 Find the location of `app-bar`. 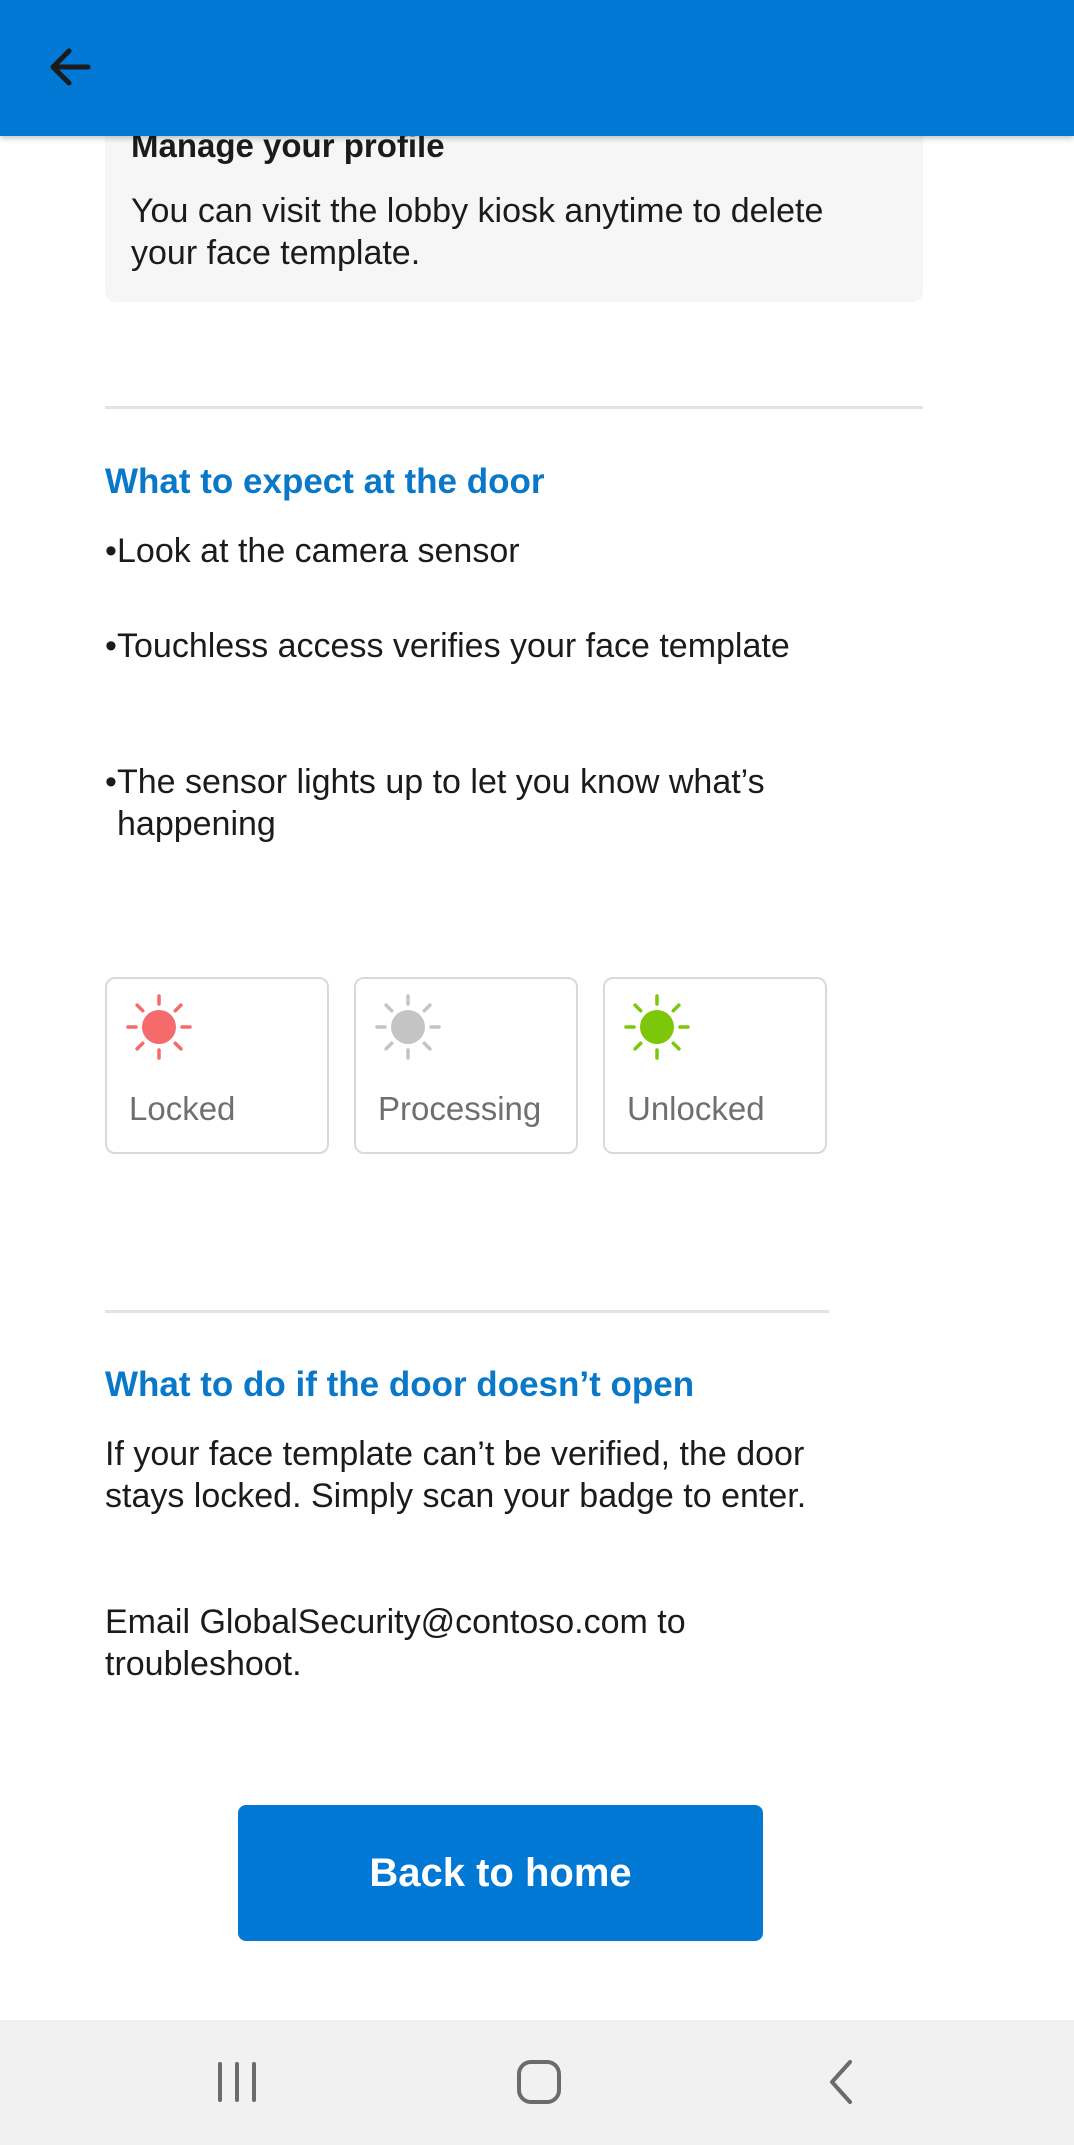

app-bar is located at coordinates (537, 68).